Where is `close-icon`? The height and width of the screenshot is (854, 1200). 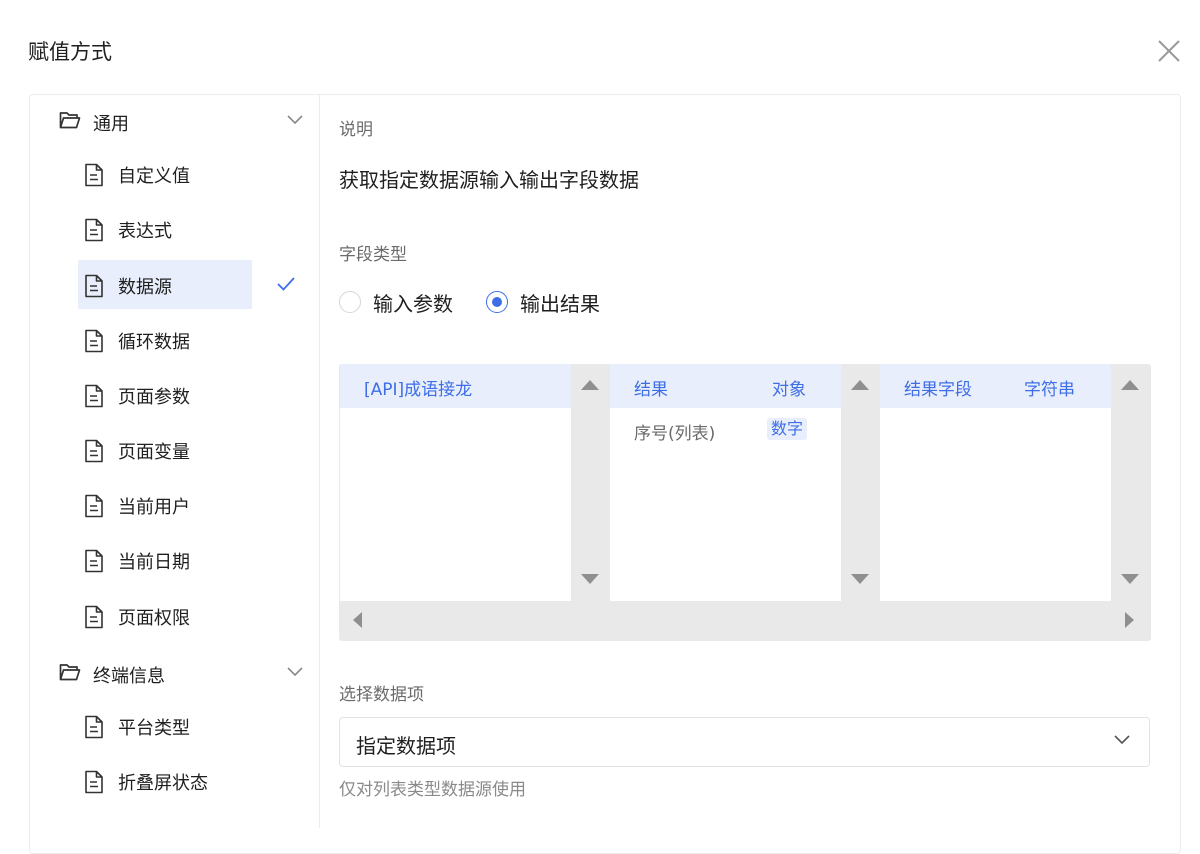 close-icon is located at coordinates (1169, 51).